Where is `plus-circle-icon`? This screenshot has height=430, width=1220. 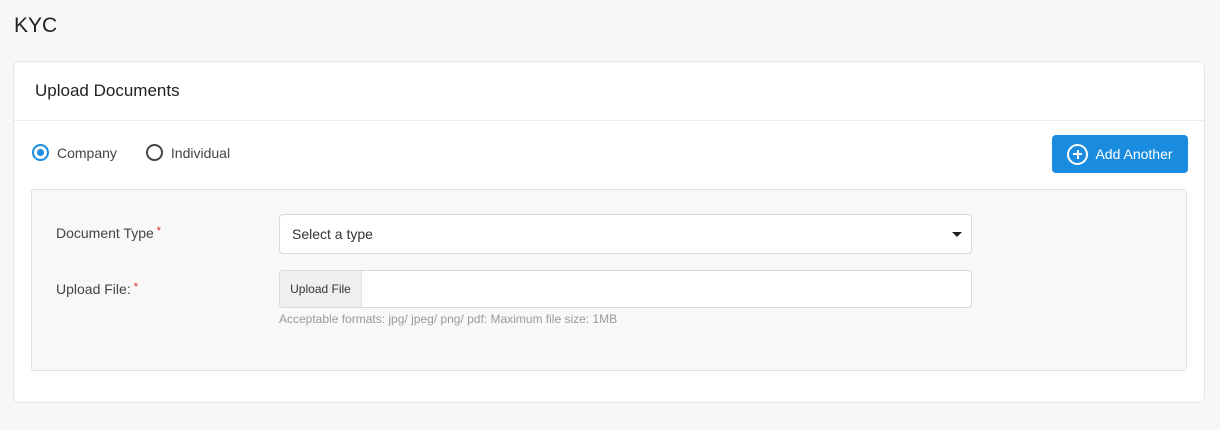 plus-circle-icon is located at coordinates (1078, 154).